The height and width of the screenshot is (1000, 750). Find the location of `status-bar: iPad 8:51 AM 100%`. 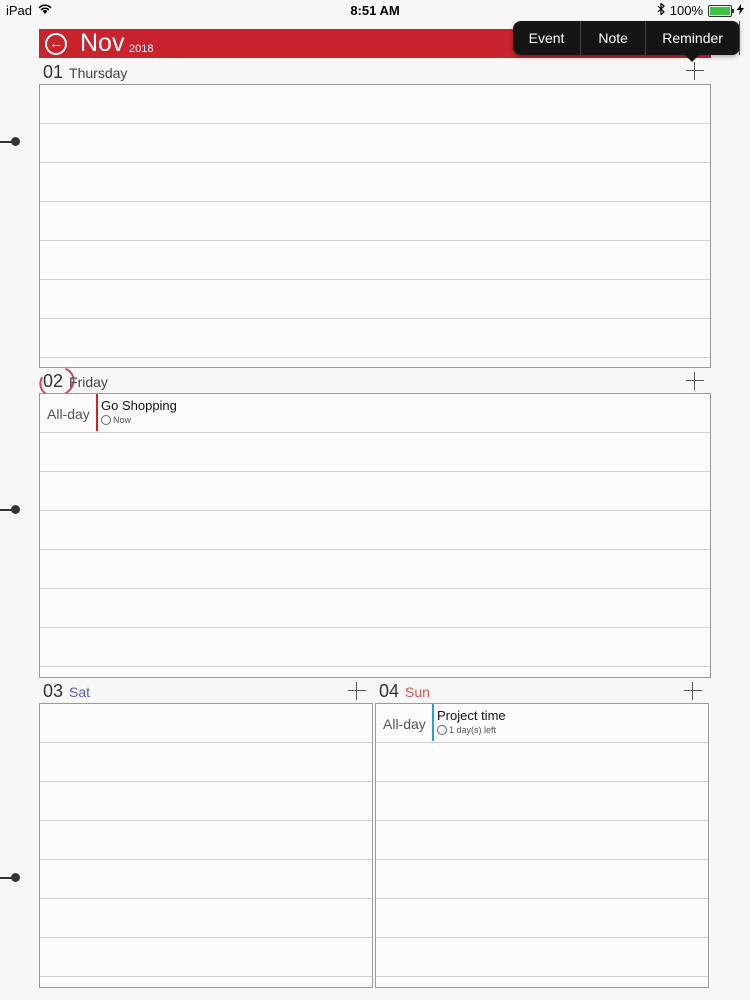

status-bar: iPad 8:51 AM 100% is located at coordinates (375, 10).